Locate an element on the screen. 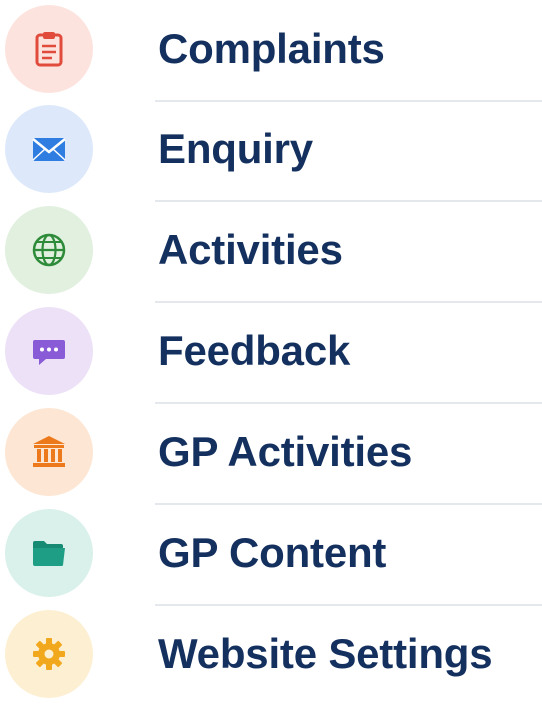  menu-item-complaints: Complaints is located at coordinates (271, 51).